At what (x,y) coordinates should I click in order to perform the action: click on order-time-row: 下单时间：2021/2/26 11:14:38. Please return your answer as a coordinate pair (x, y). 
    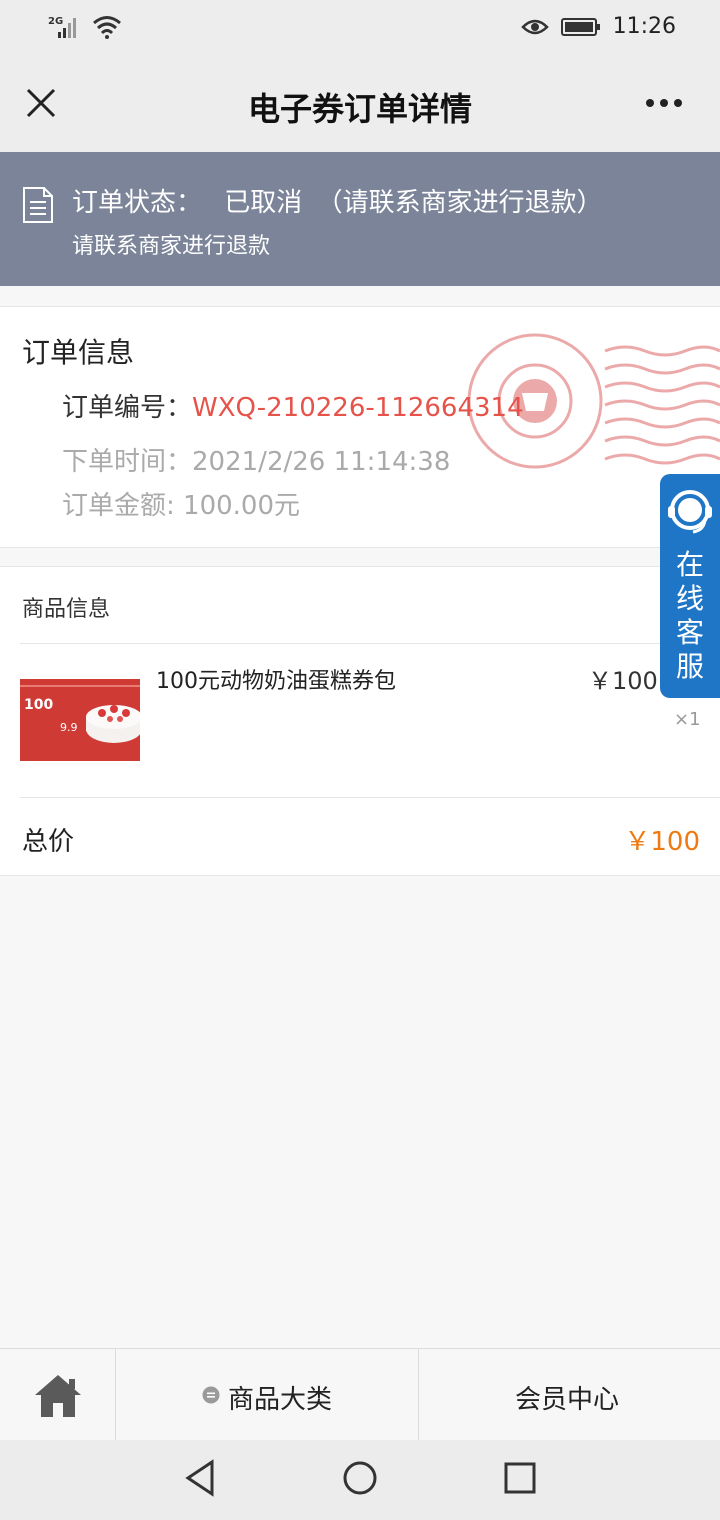
    Looking at the image, I should click on (256, 459).